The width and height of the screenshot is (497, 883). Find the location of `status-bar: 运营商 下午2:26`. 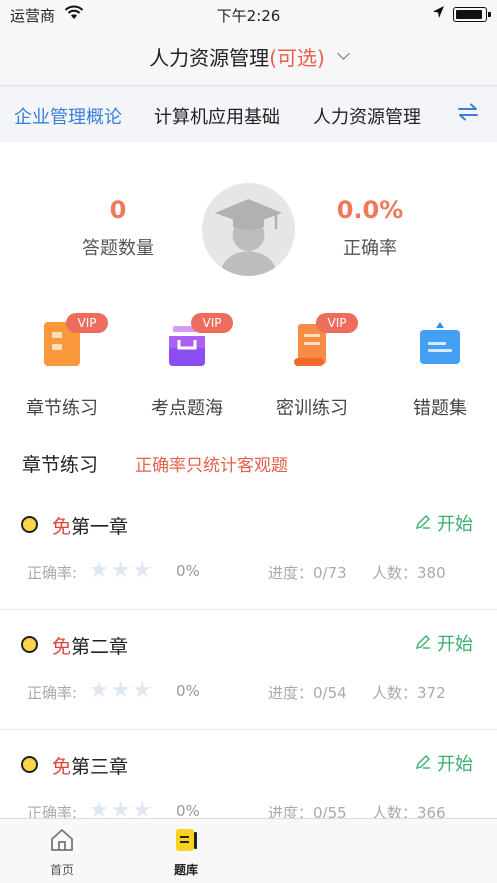

status-bar: 运营商 下午2:26 is located at coordinates (248, 14).